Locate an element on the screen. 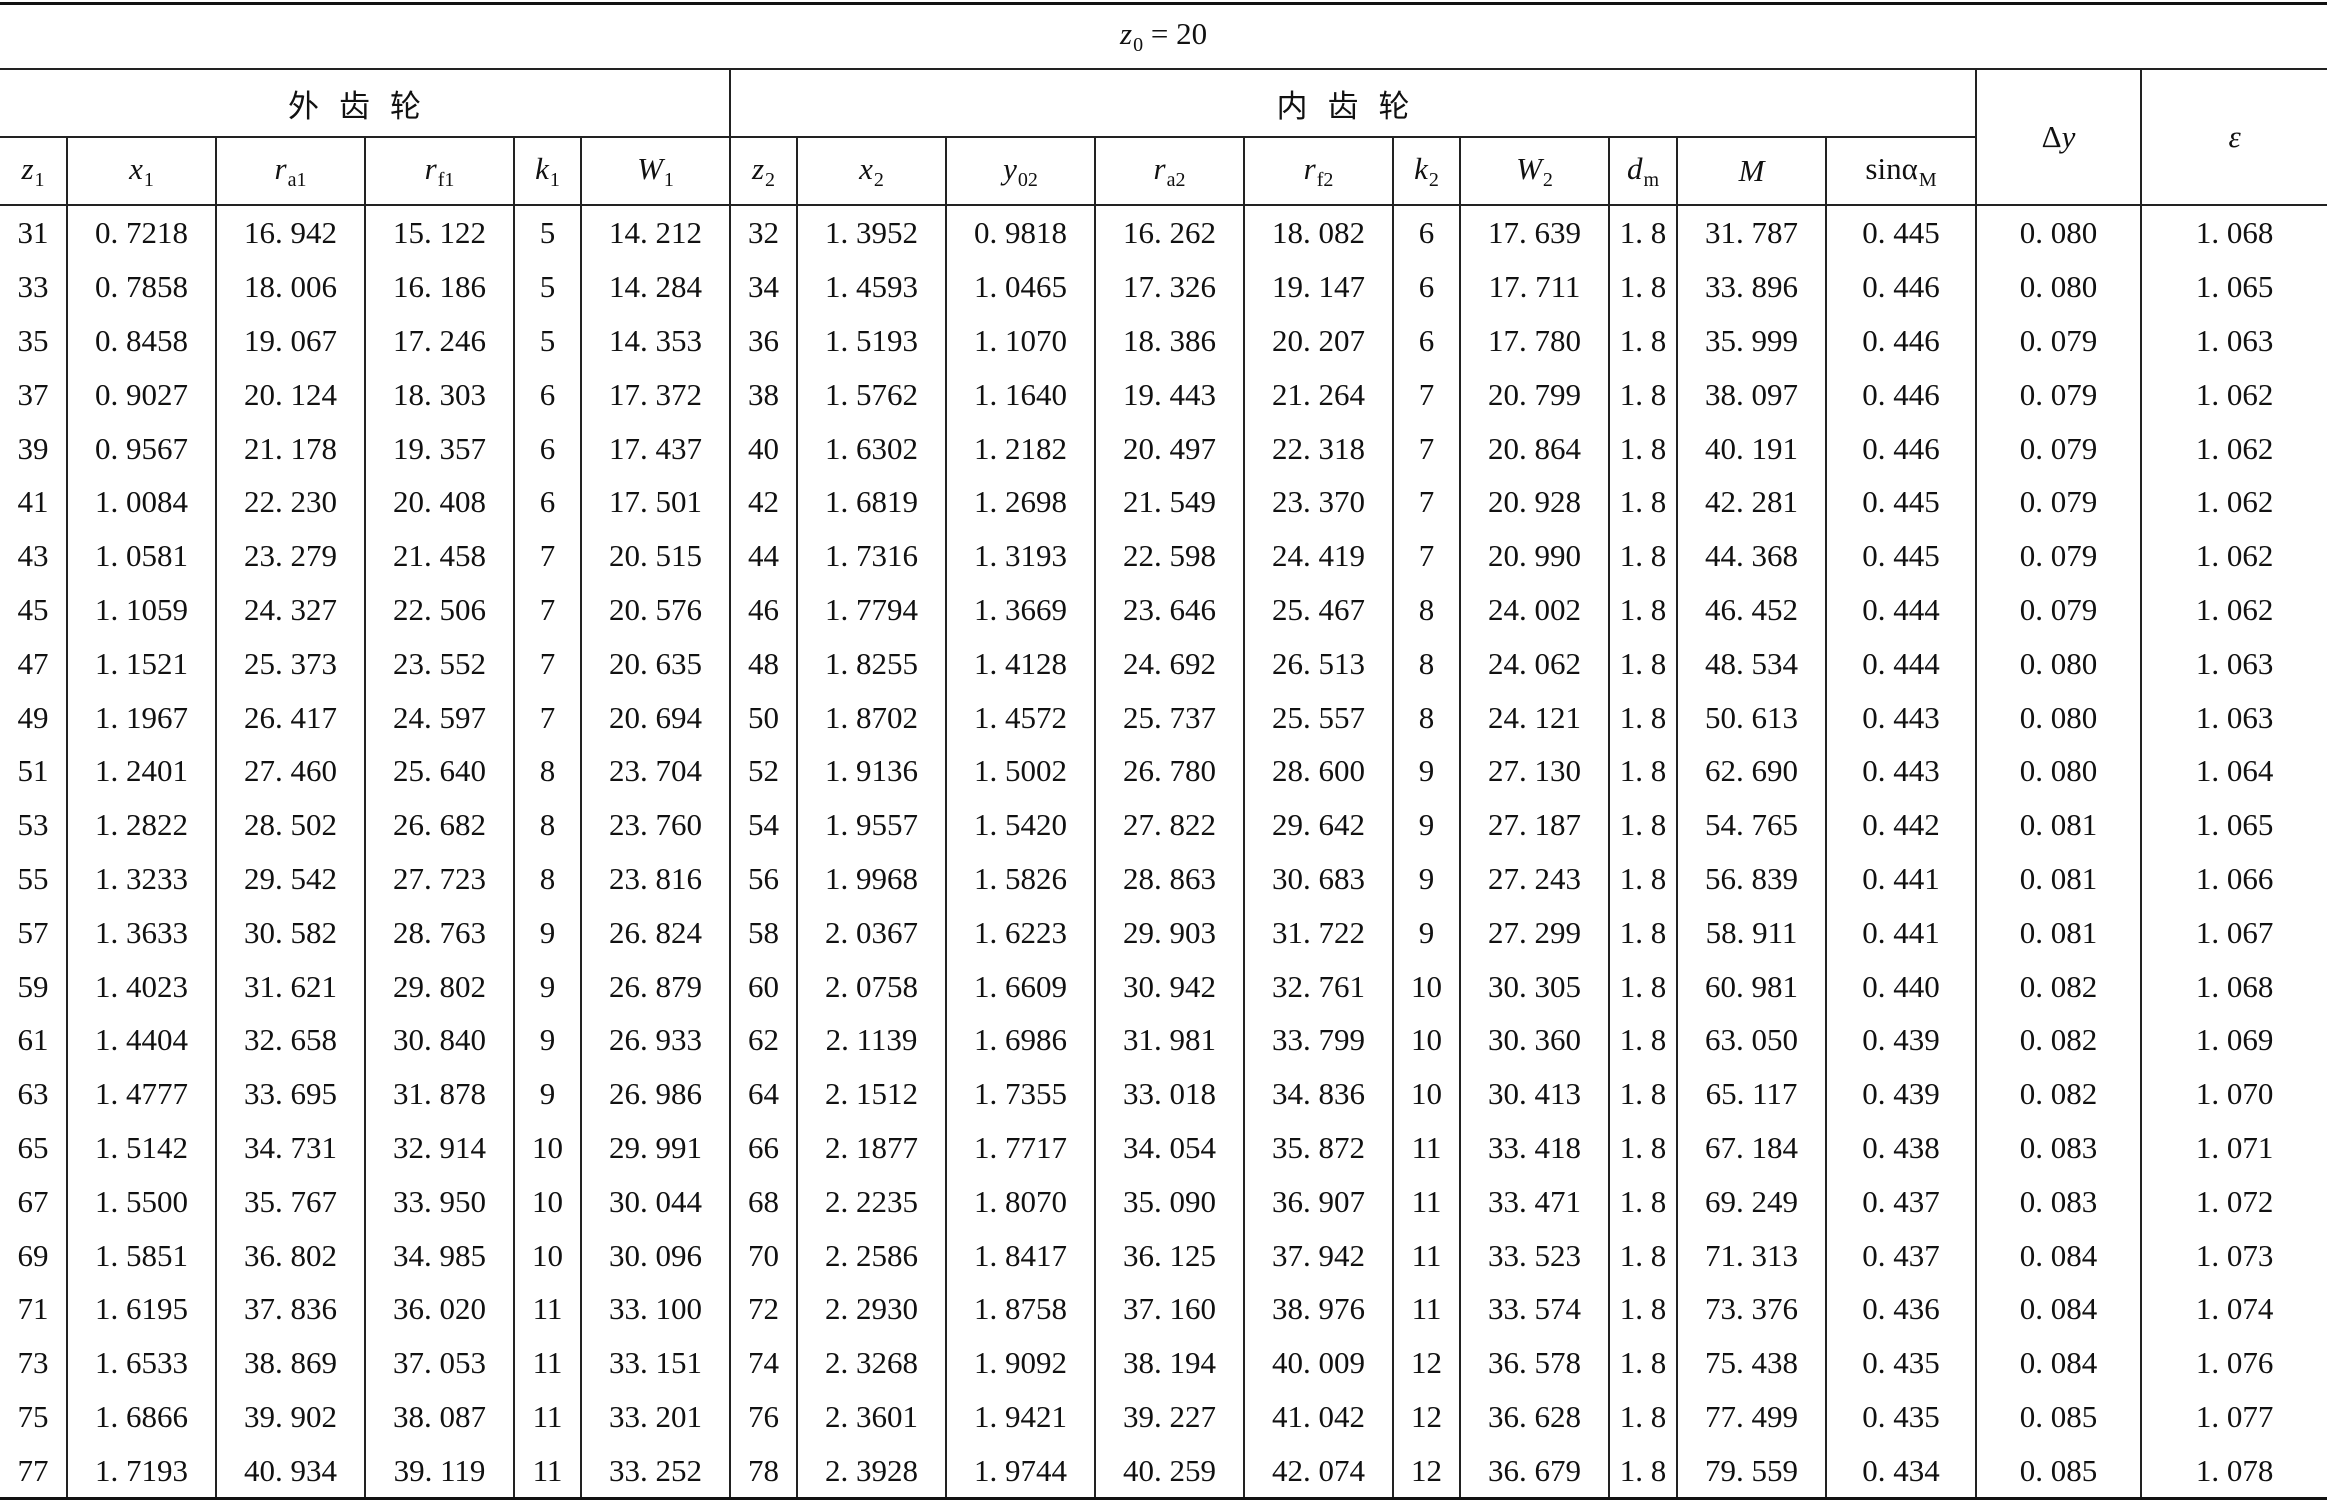  table-cell: 1. 1070 is located at coordinates (1020, 340).